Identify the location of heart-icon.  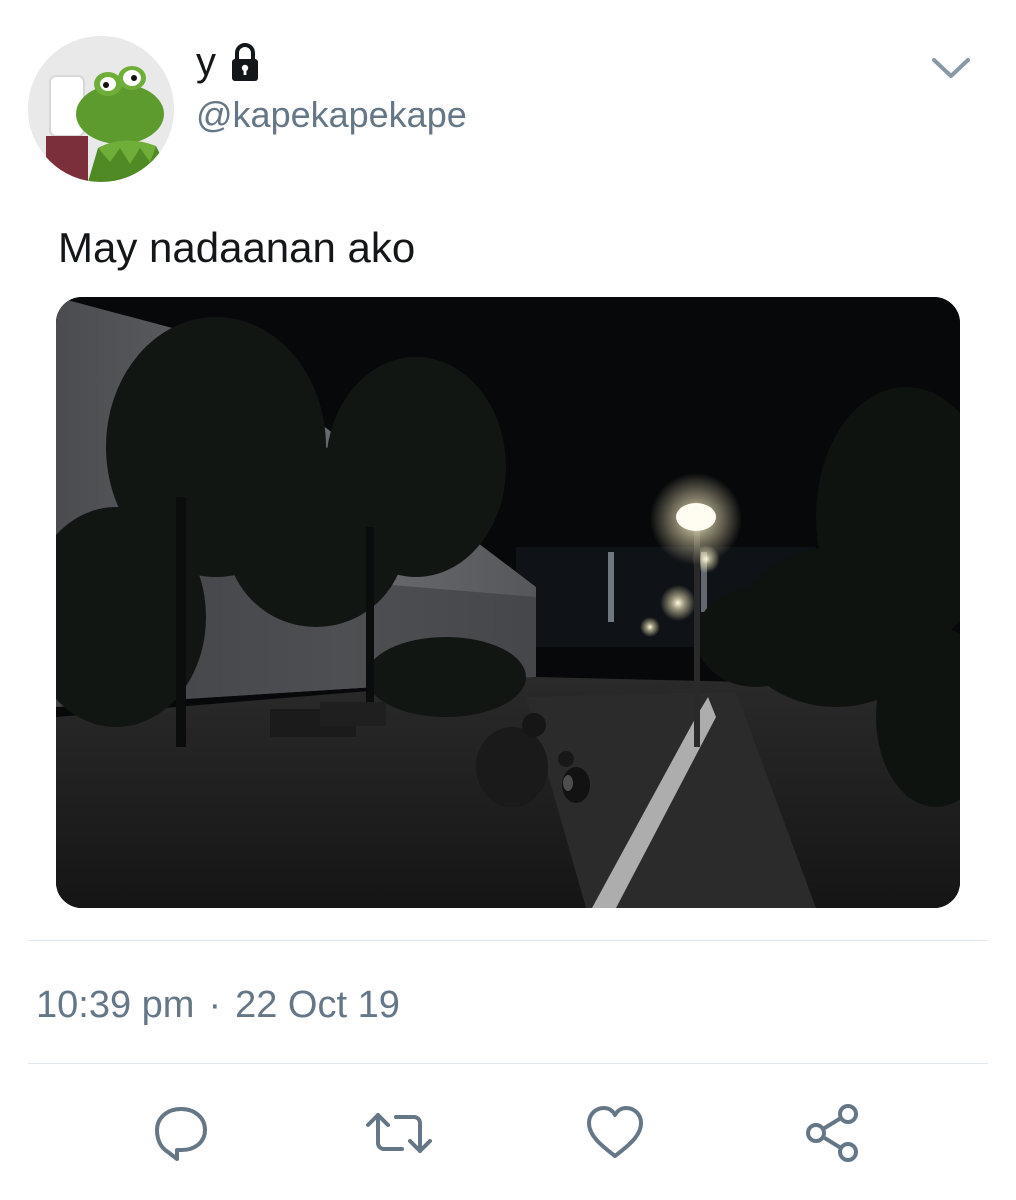
(615, 1132).